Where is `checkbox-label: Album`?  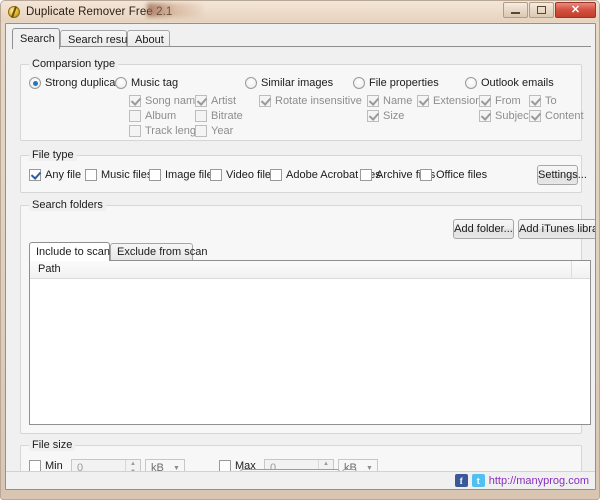
checkbox-label: Album is located at coordinates (161, 116).